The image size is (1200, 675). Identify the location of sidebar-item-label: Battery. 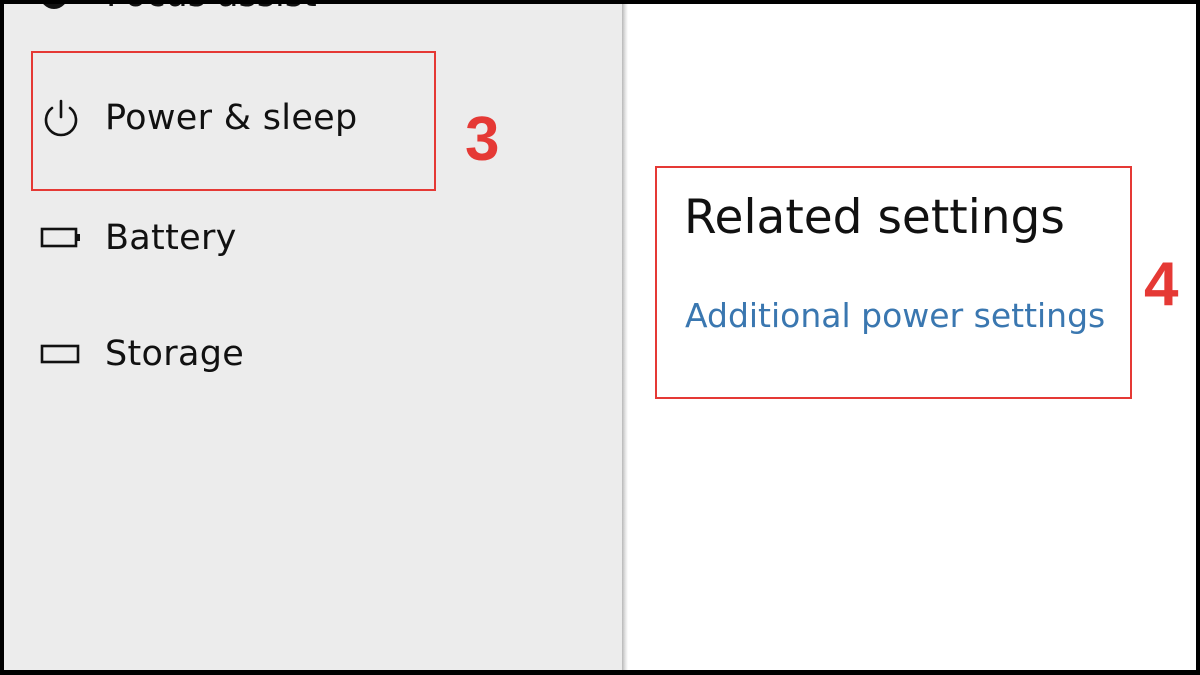
(171, 238).